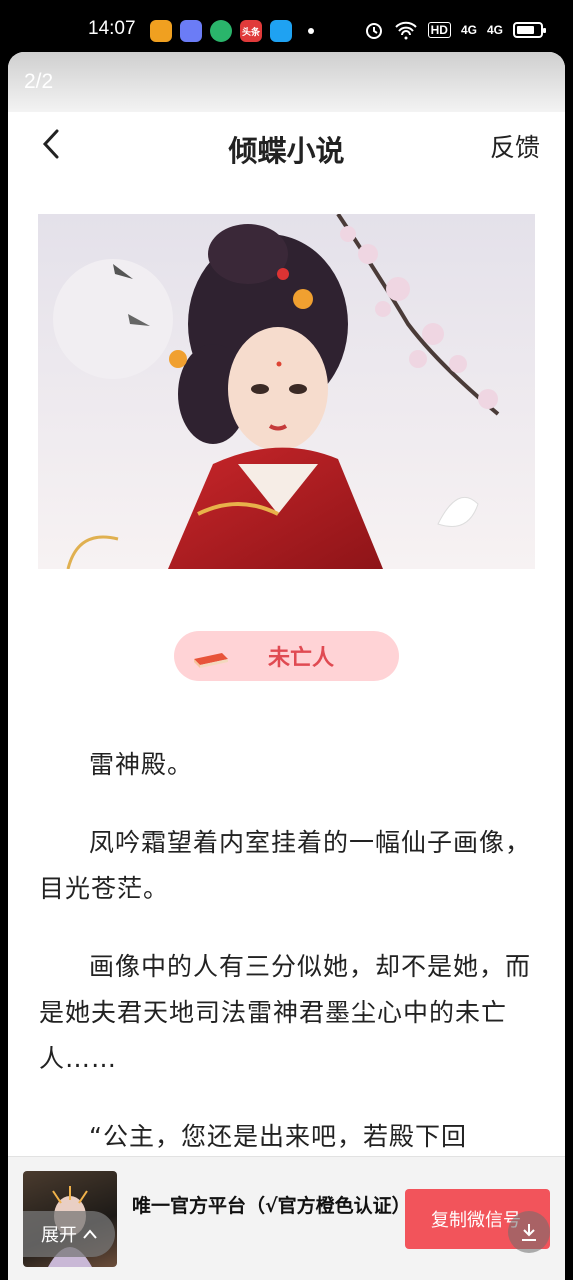 This screenshot has width=573, height=1280. What do you see at coordinates (286, 151) in the screenshot?
I see `page-title: 倾蝶小说` at bounding box center [286, 151].